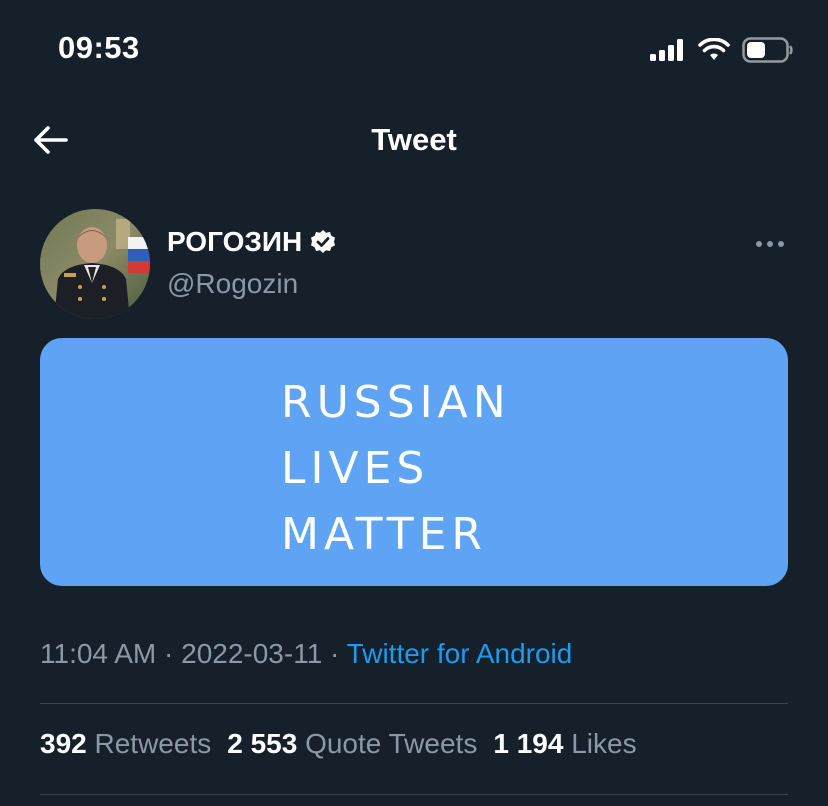  I want to click on more-options-icon, so click(770, 244).